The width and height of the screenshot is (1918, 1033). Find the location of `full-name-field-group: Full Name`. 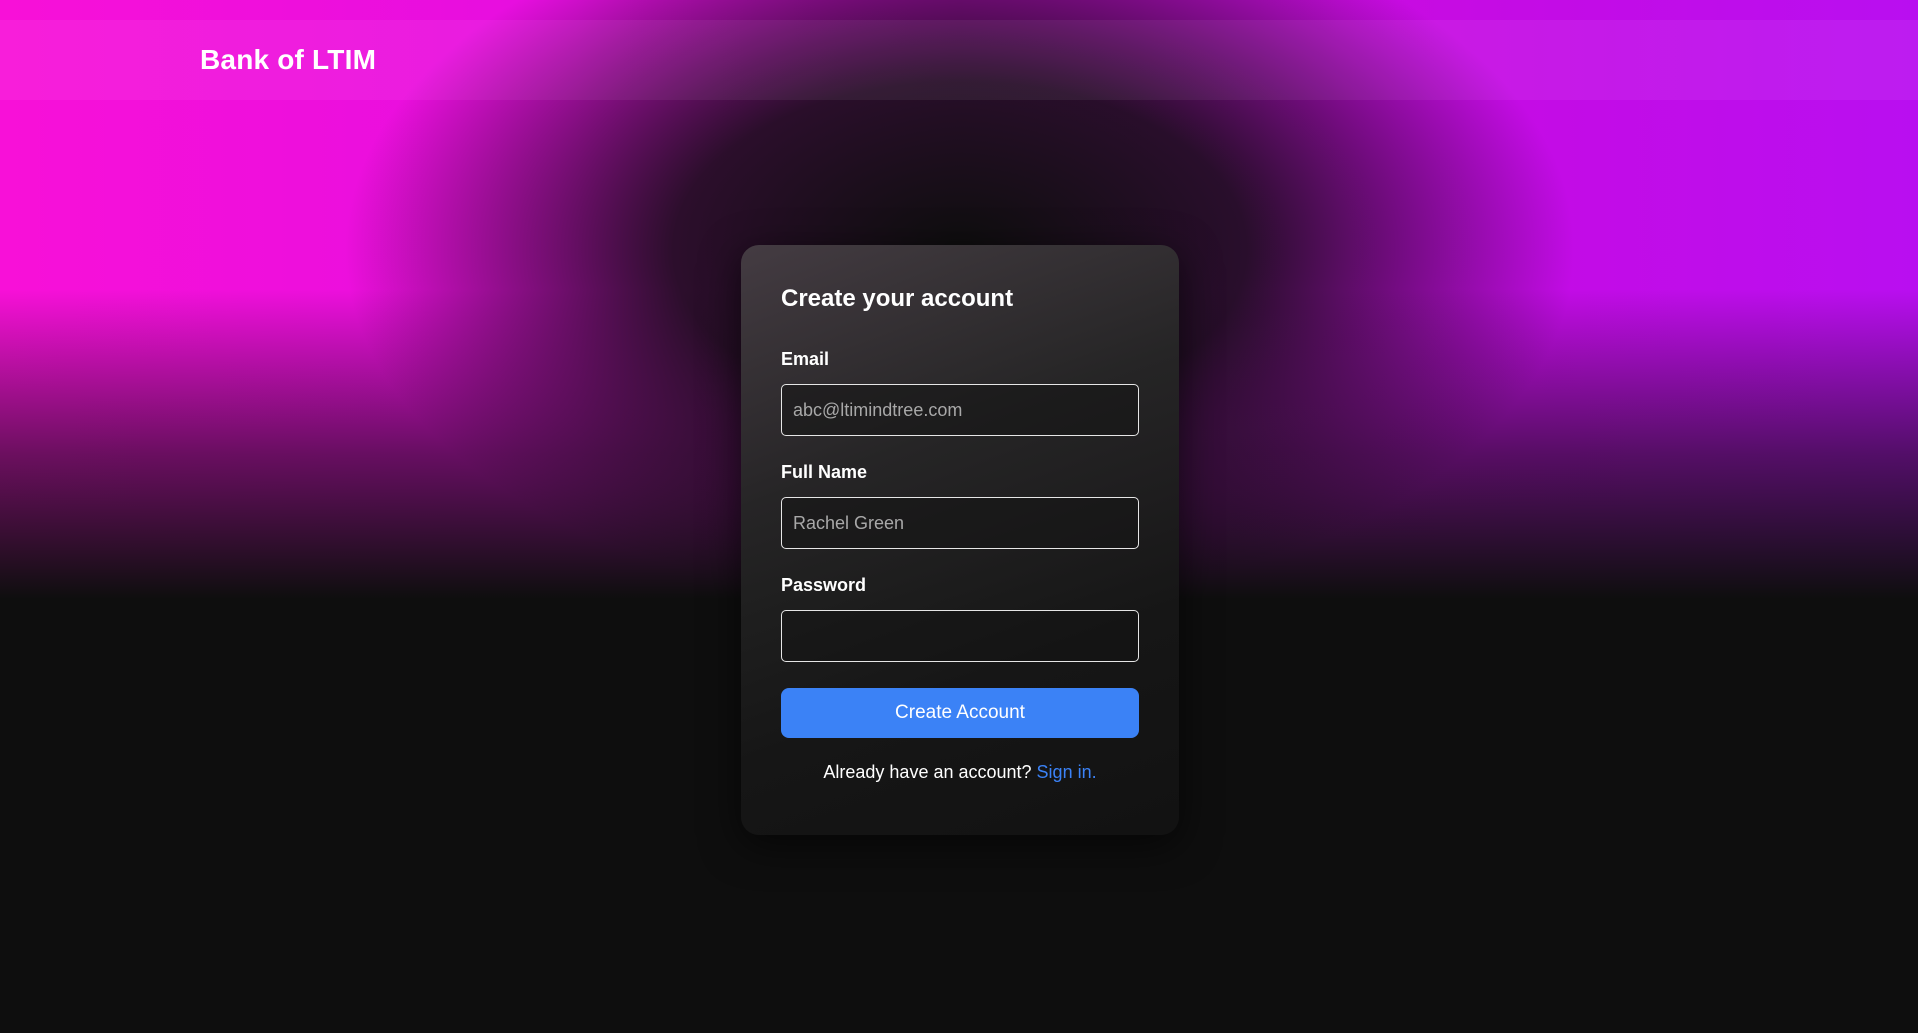

full-name-field-group: Full Name is located at coordinates (960, 505).